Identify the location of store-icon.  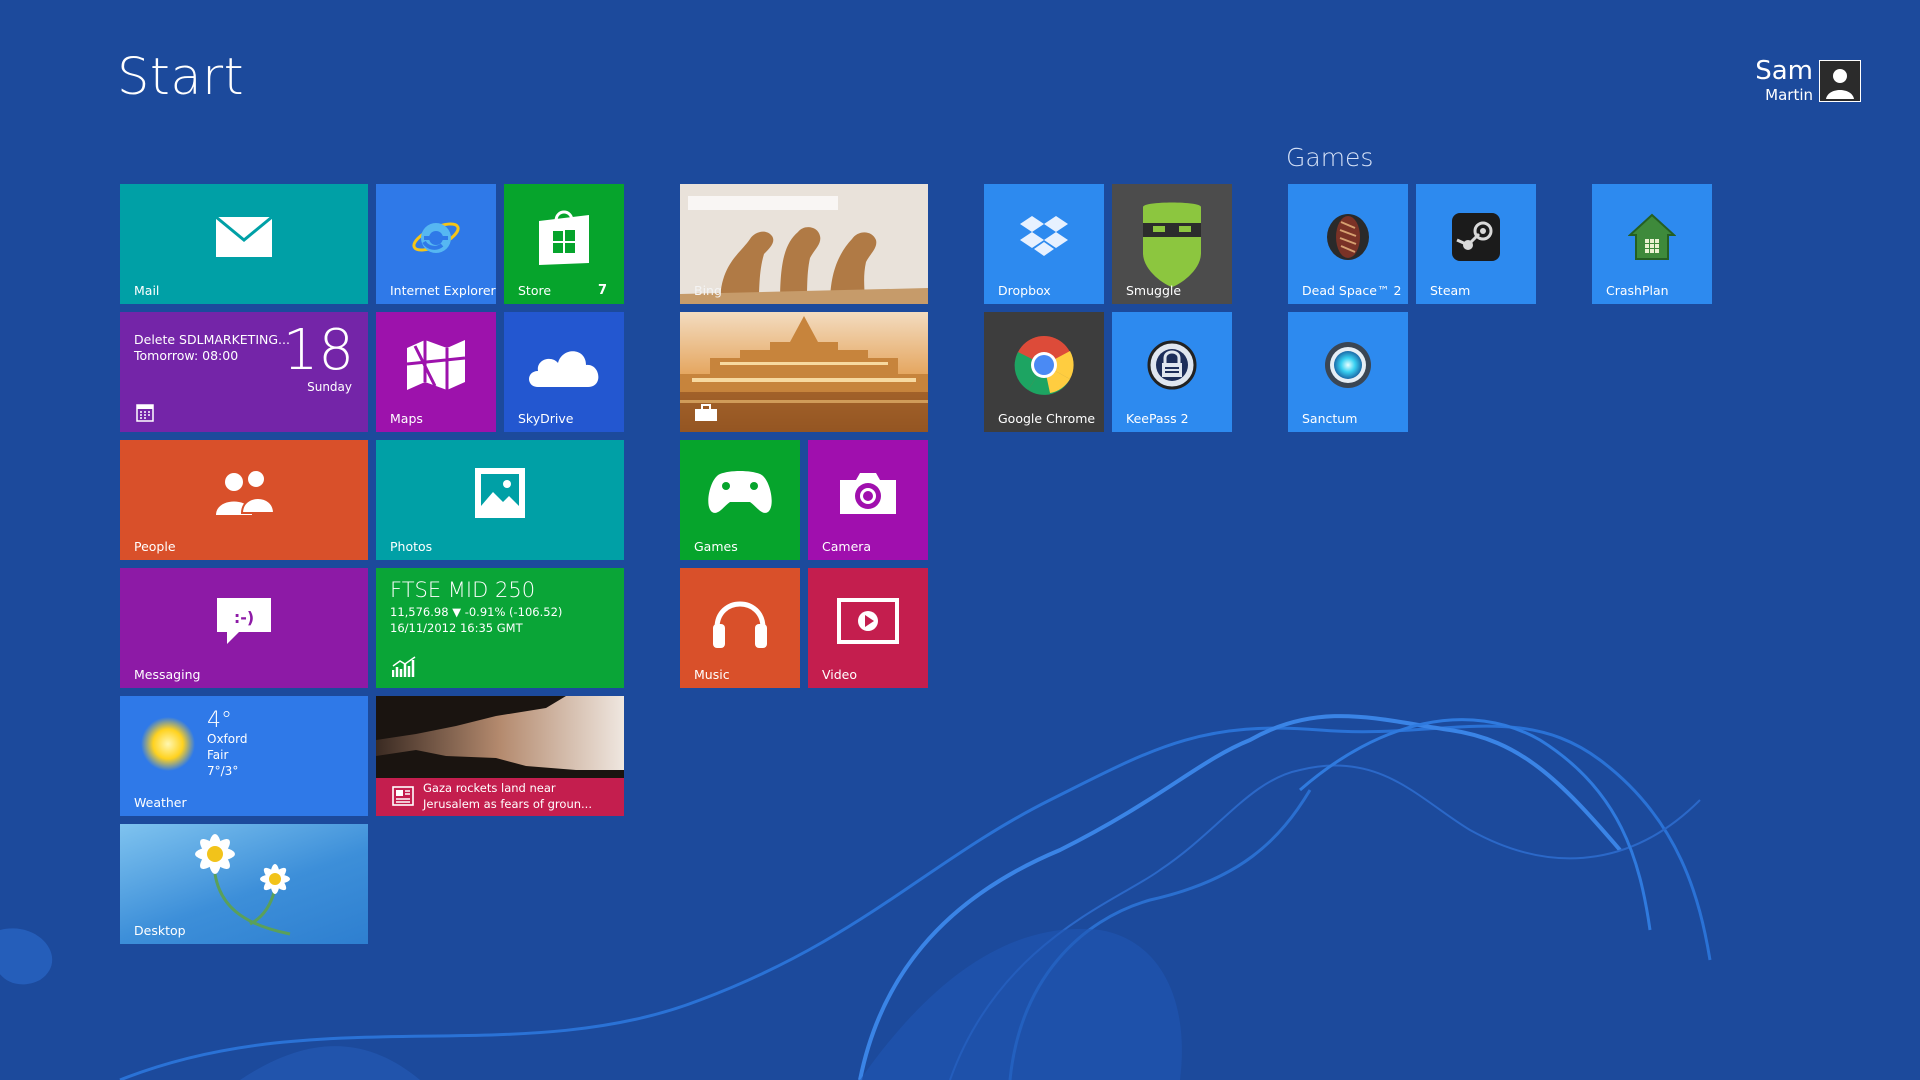
(564, 237).